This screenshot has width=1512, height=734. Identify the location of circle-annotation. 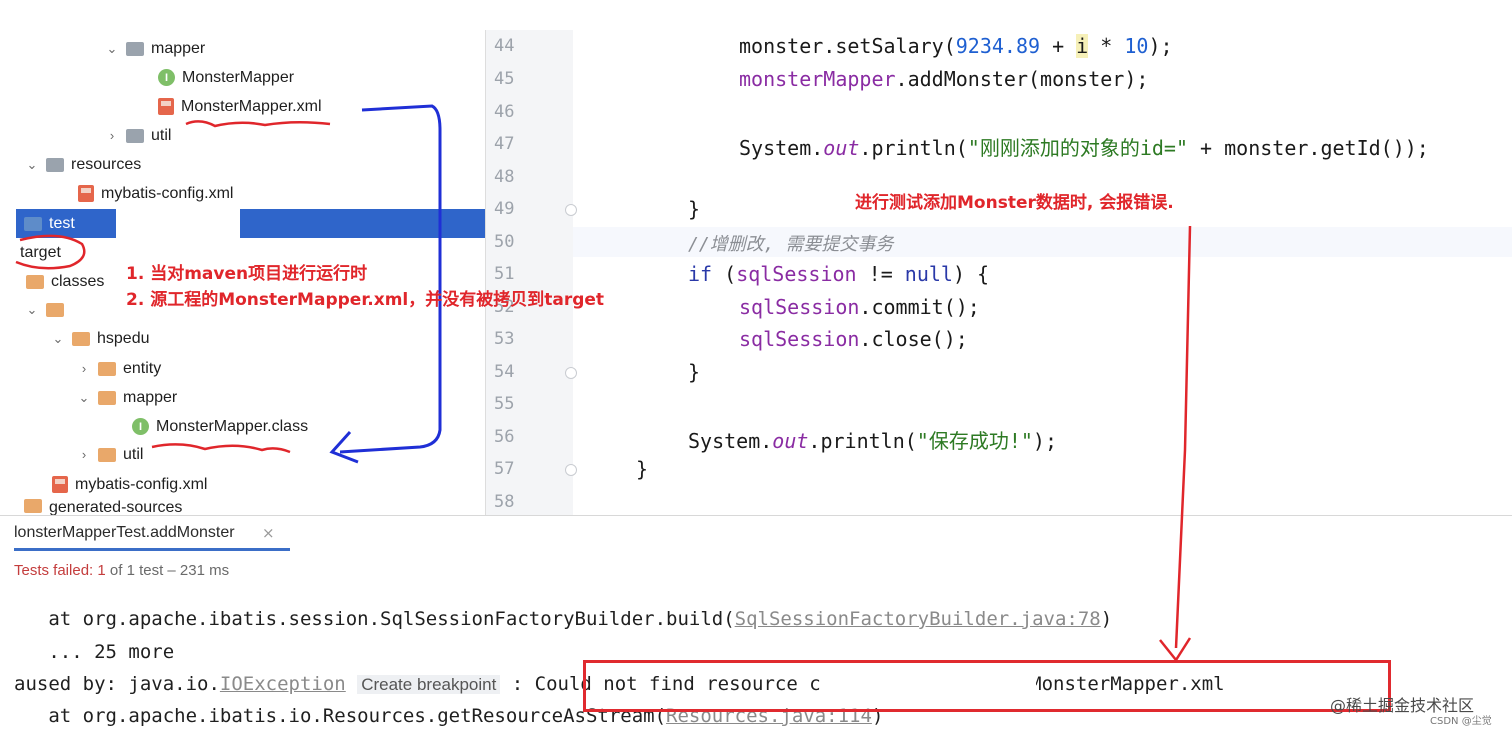
(50, 252).